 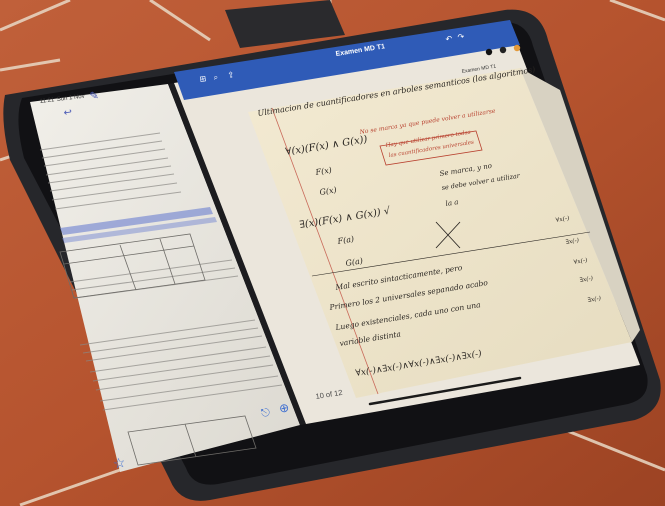 I want to click on color-swatch-black, so click(x=489, y=52).